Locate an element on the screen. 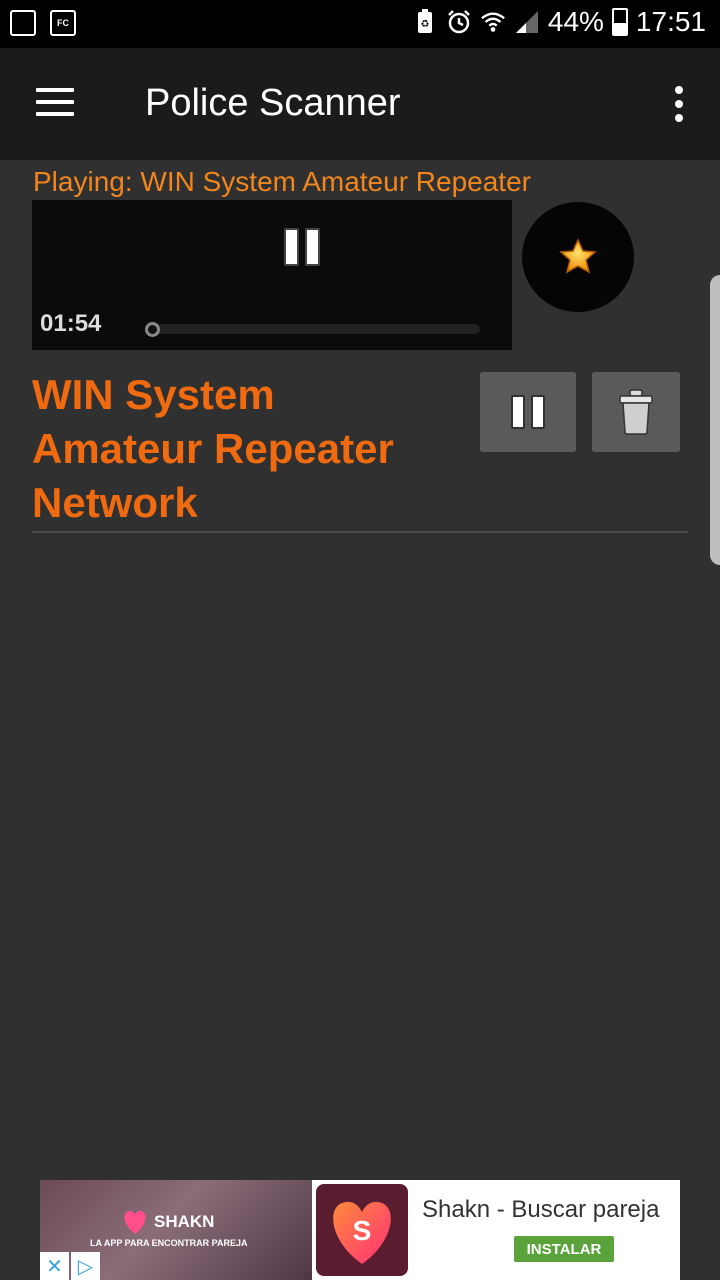 The width and height of the screenshot is (720, 1280). star-icon is located at coordinates (578, 256).